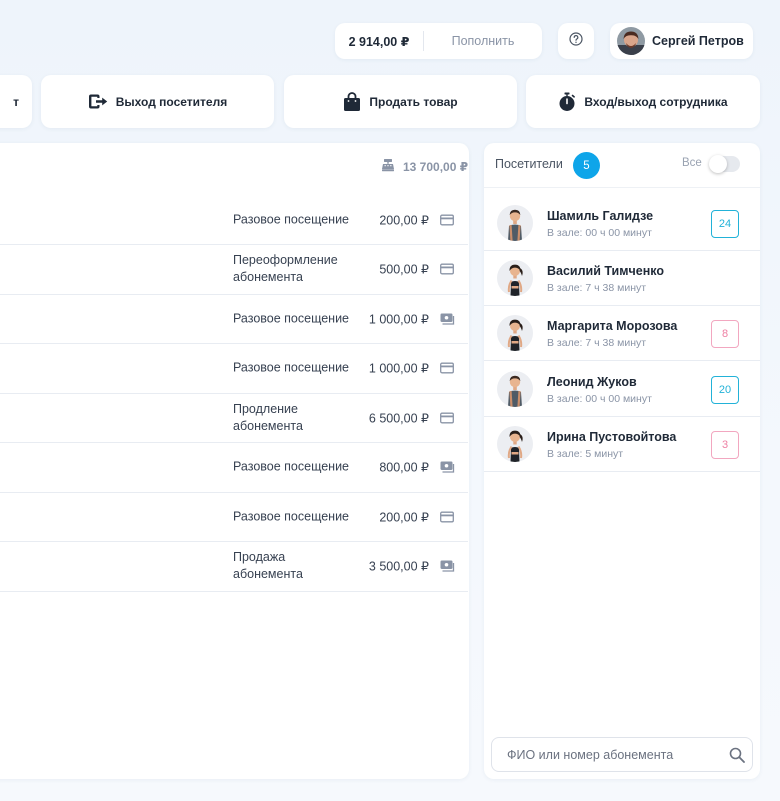 The width and height of the screenshot is (780, 801). Describe the element at coordinates (718, 164) in the screenshot. I see `toggle-knob` at that location.